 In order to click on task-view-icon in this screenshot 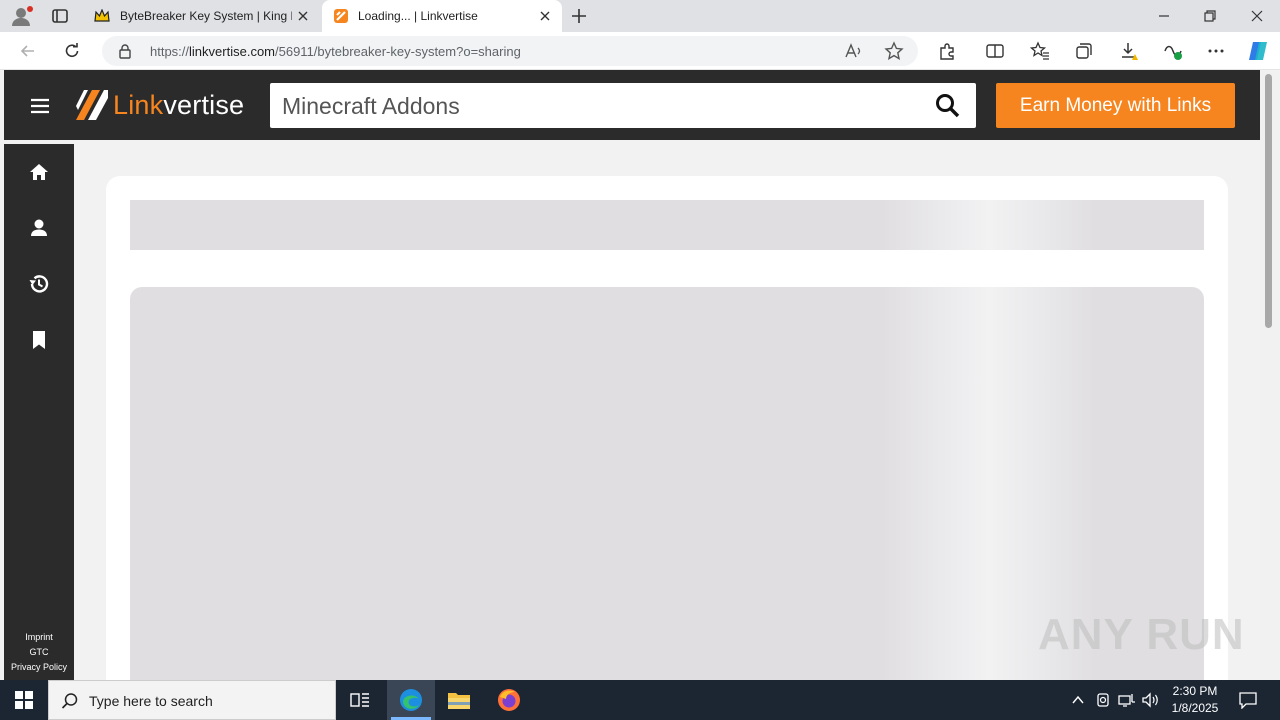, I will do `click(360, 700)`.